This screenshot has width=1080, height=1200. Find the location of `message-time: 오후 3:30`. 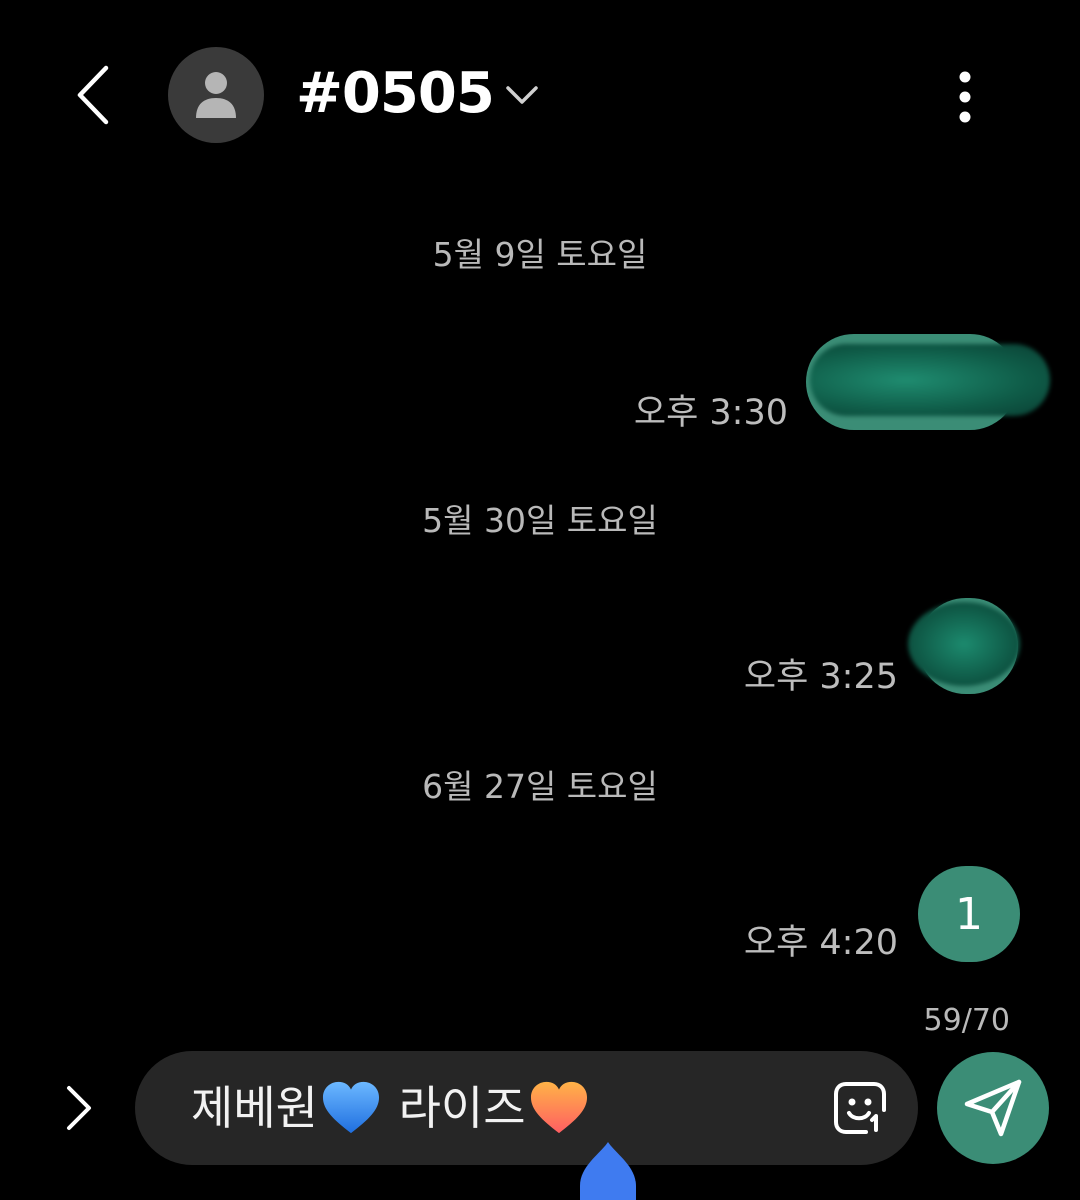

message-time: 오후 3:30 is located at coordinates (710, 413).